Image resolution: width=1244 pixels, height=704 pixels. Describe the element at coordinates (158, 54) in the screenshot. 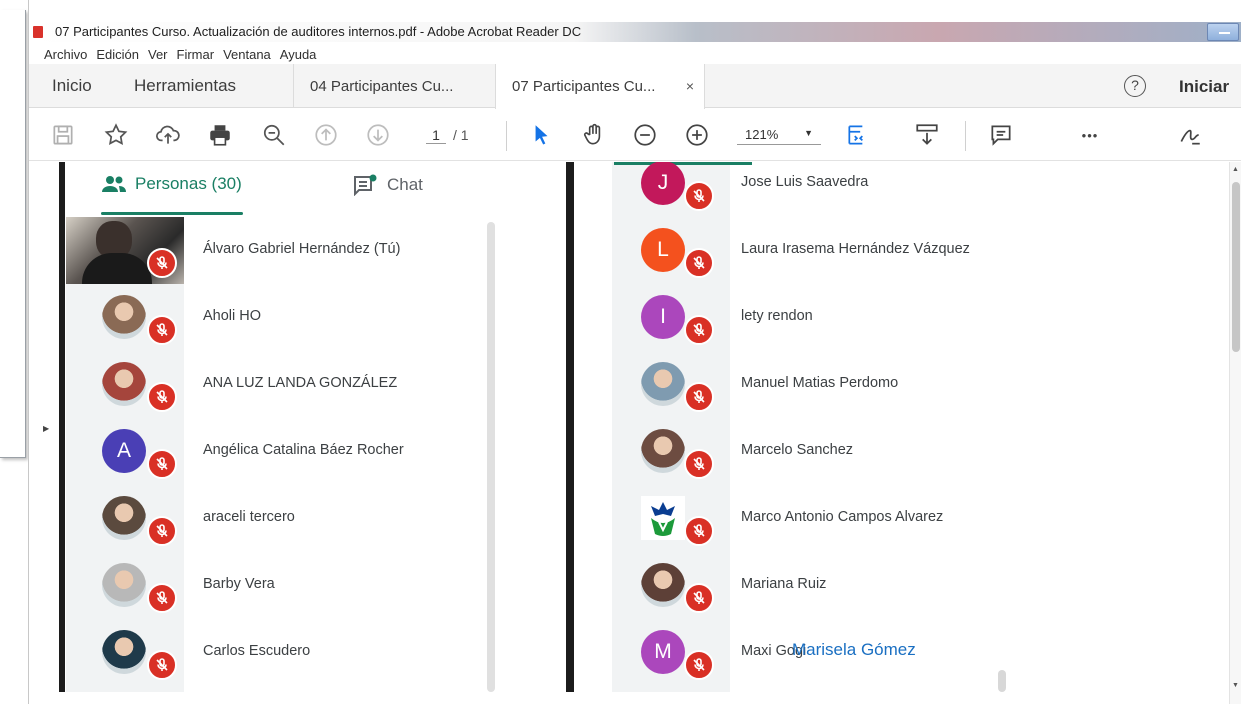

I see `menu-ver: Ver` at that location.